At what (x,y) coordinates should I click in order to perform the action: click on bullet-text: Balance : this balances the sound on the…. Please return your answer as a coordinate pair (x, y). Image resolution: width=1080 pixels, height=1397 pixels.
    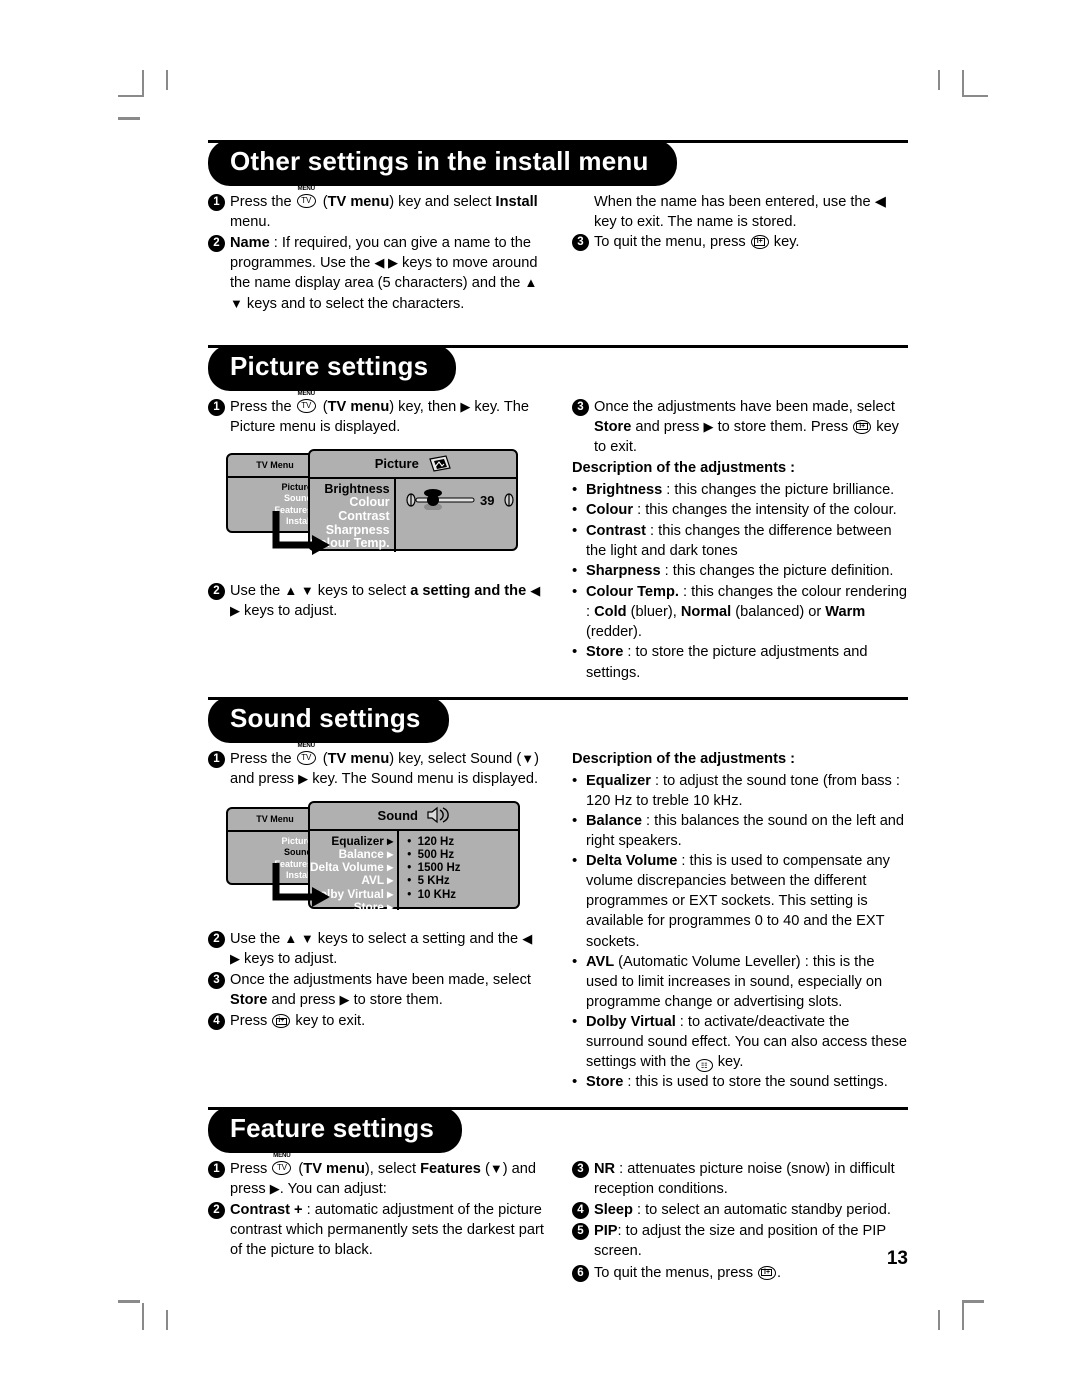
    Looking at the image, I should click on (745, 830).